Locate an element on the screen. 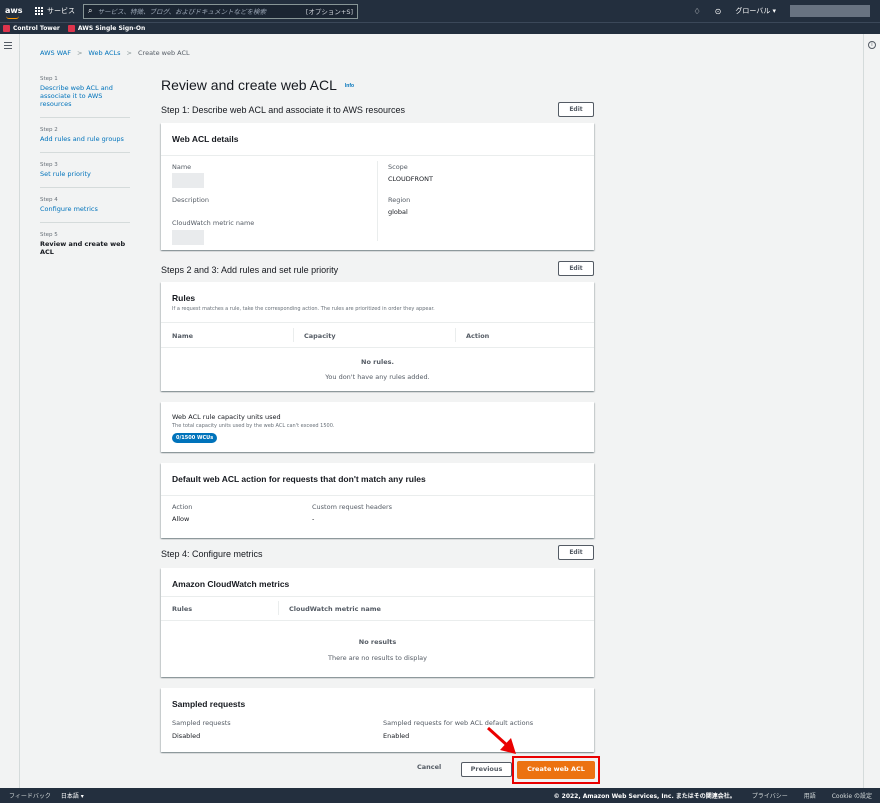 This screenshot has height=803, width=880. cancel-button: Cancel is located at coordinates (429, 767).